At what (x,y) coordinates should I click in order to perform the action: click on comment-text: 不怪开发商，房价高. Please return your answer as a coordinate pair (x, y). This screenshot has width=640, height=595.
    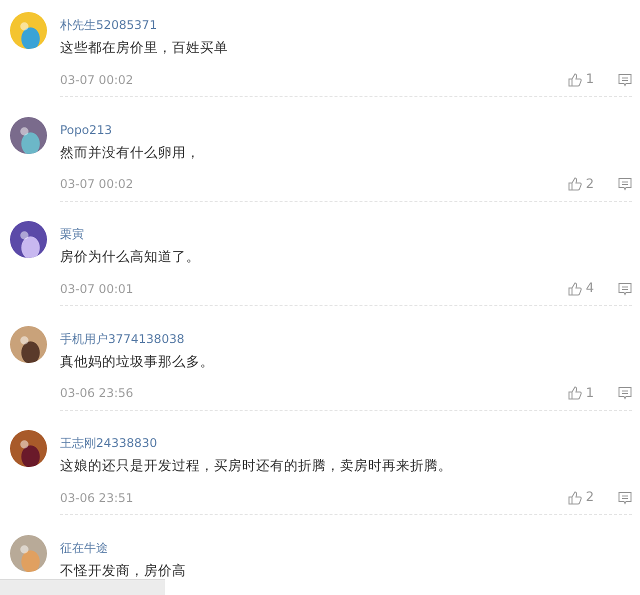
    Looking at the image, I should click on (123, 571).